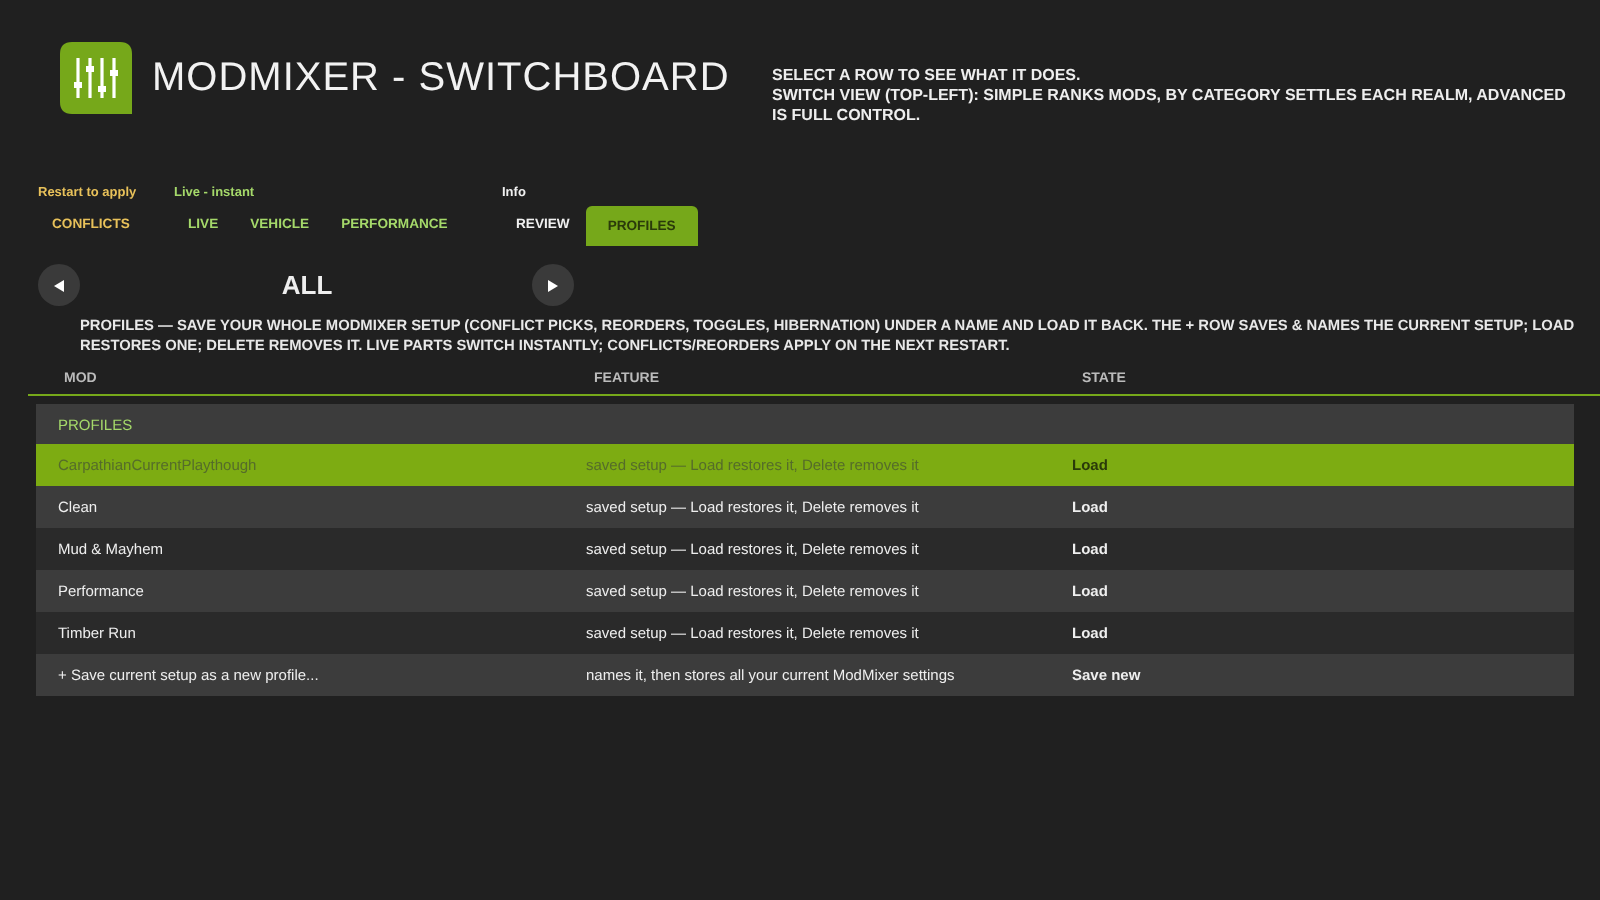 The width and height of the screenshot is (1600, 900). I want to click on help-text: SWITCH VIEW (TOP-LEFT): SIMPLE RANKS MODS, BY CATEGORY SETTLES EACH REALM, ADVANCED IS FULL CONTROL., so click(1170, 106).